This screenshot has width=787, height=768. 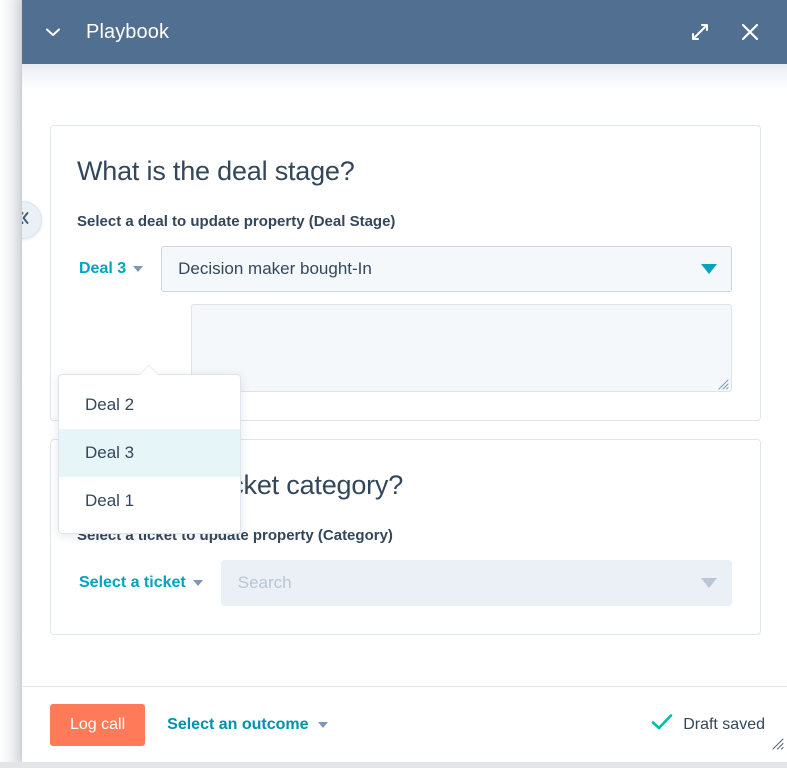 I want to click on draft-status: Draft saved, so click(x=708, y=724).